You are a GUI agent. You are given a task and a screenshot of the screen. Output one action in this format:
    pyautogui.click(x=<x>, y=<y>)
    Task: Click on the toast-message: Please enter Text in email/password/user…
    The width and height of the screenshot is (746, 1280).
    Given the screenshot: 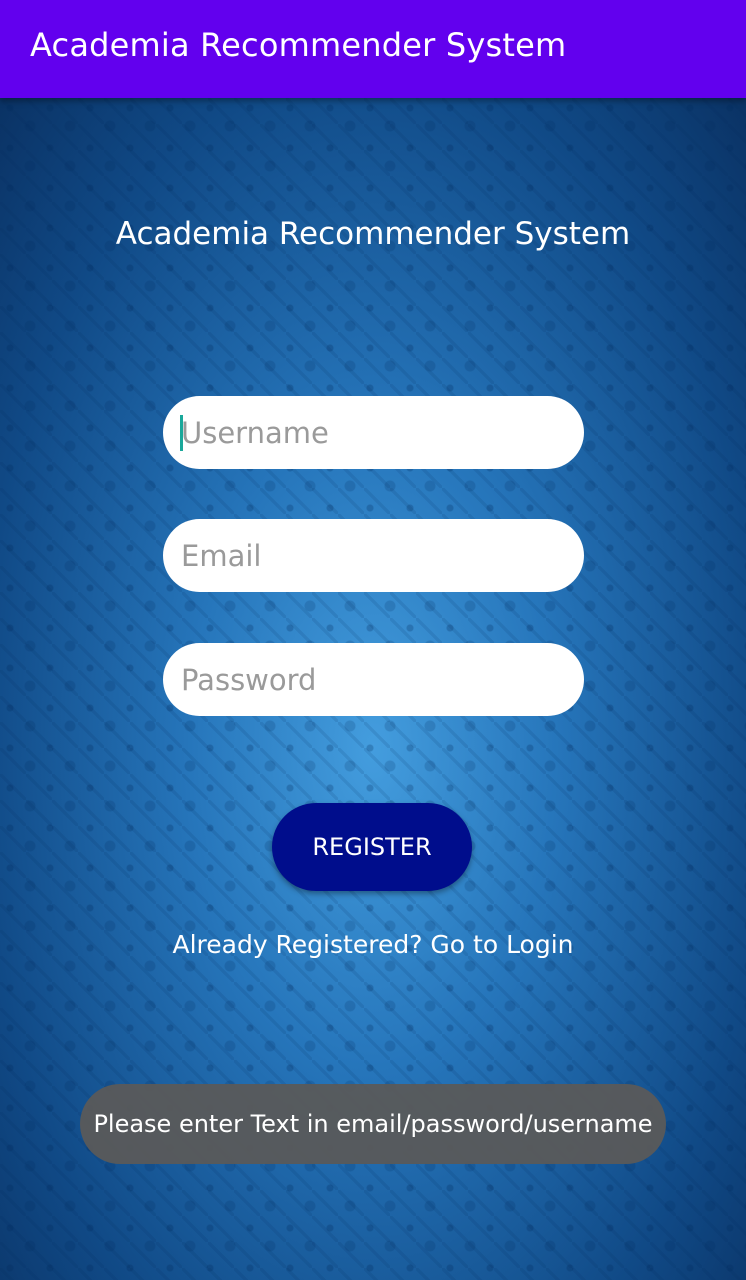 What is the action you would take?
    pyautogui.click(x=373, y=1124)
    